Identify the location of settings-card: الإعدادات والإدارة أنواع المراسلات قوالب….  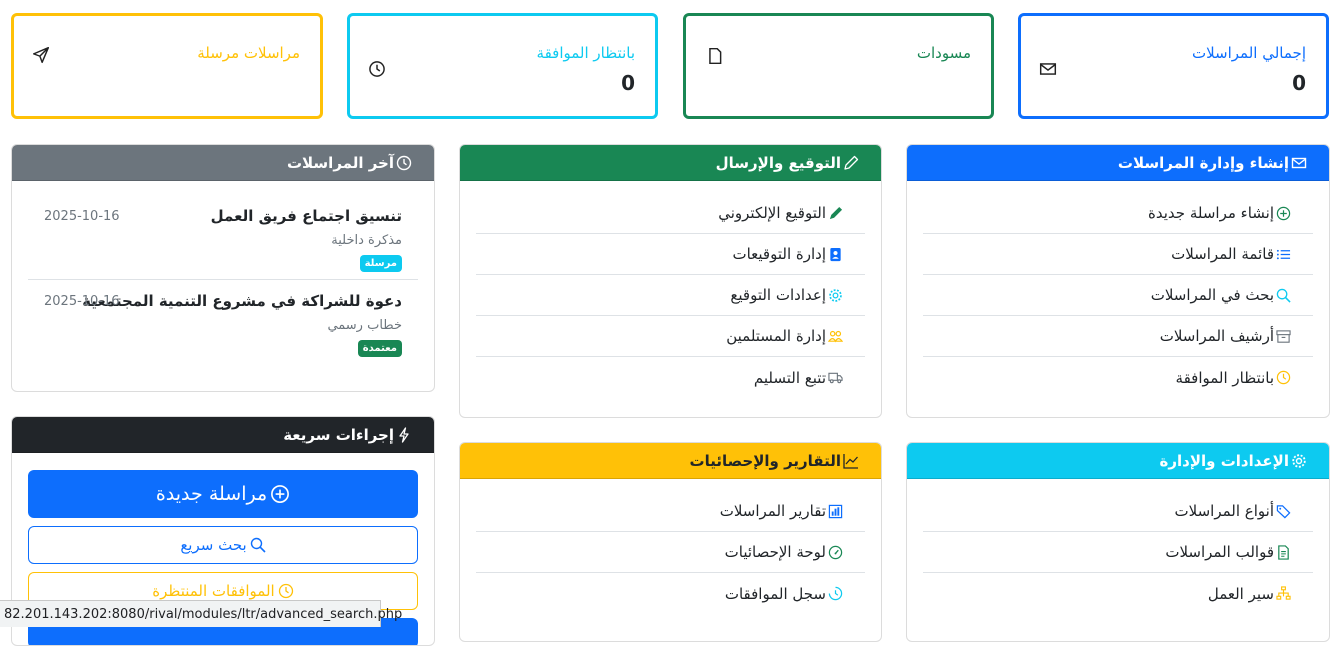
(1118, 542).